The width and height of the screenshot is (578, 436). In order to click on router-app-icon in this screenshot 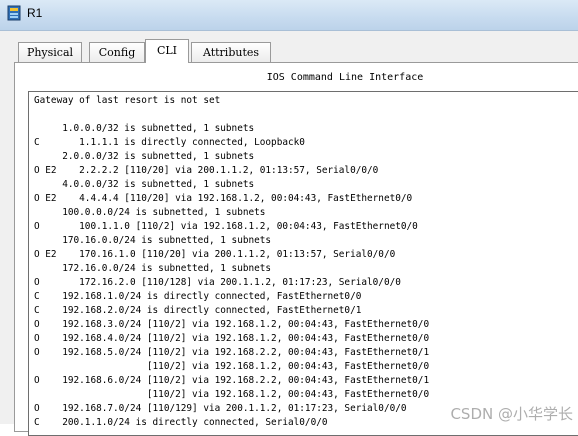, I will do `click(14, 13)`.